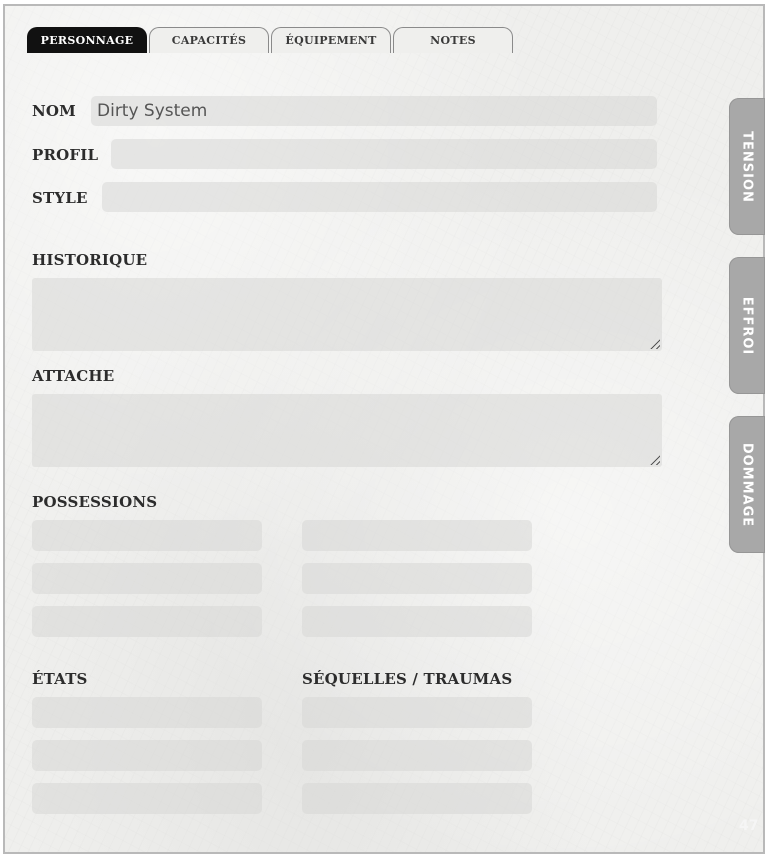  I want to click on attache-label: ATTACHE, so click(73, 376).